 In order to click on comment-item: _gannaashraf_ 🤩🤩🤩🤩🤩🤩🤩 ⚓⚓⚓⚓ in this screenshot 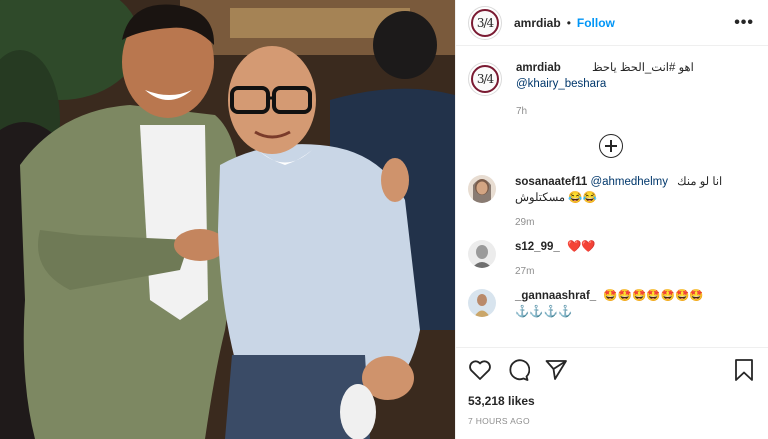, I will do `click(611, 304)`.